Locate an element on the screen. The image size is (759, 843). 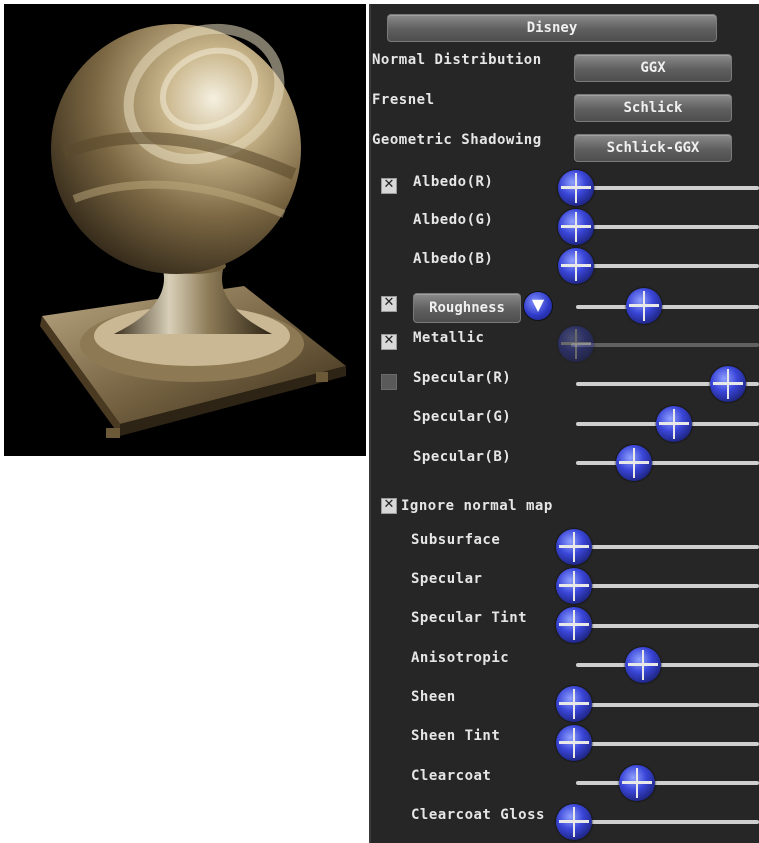
sheen-slider-track is located at coordinates (665, 705).